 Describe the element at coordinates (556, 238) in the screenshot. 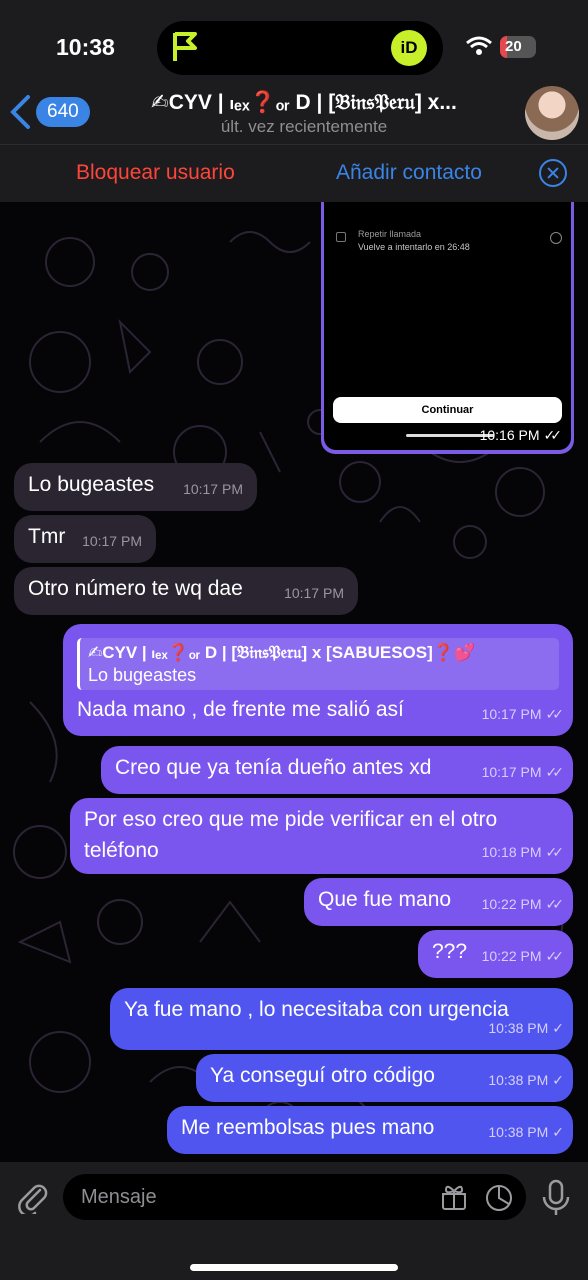

I see `radio-icon` at that location.